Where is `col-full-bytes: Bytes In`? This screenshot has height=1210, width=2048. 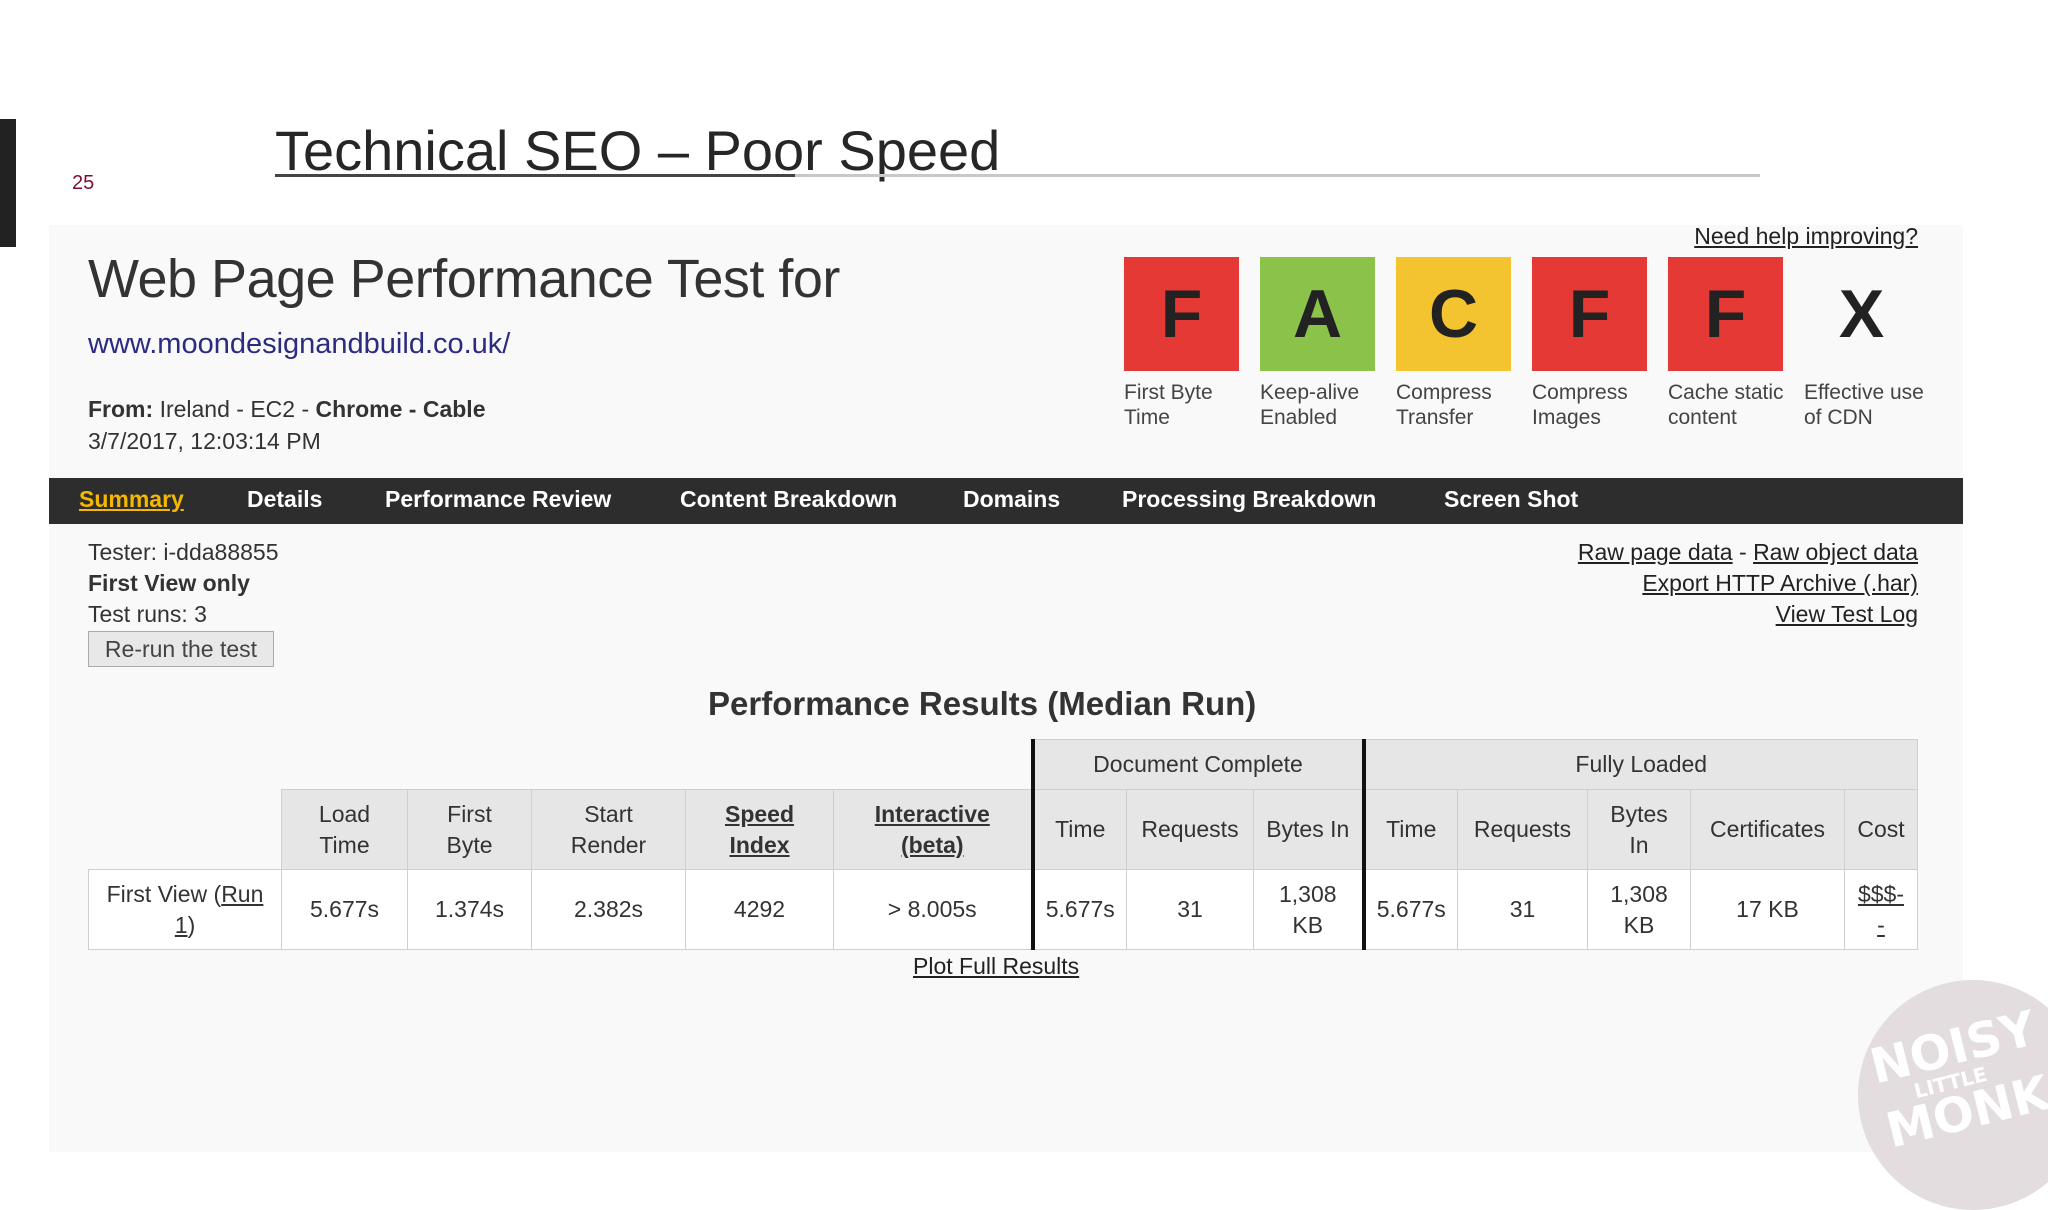
col-full-bytes: Bytes In is located at coordinates (1639, 829).